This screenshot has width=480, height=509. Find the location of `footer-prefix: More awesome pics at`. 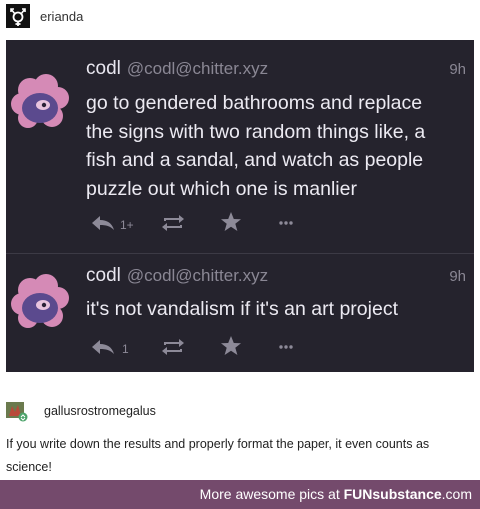

footer-prefix: More awesome pics at is located at coordinates (269, 494).